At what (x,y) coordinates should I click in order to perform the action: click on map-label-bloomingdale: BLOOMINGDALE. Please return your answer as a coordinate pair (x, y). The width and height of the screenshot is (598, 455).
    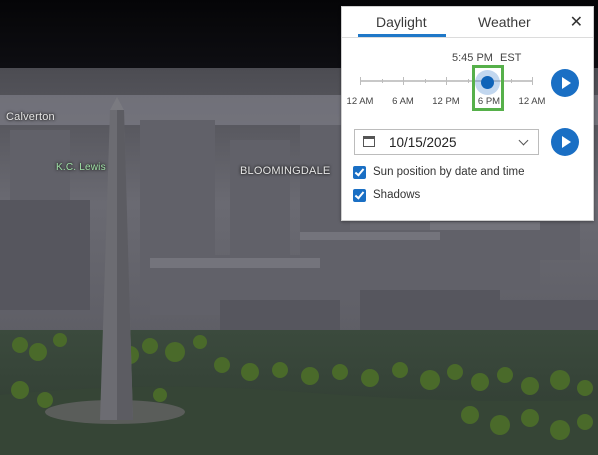
    Looking at the image, I should click on (285, 171).